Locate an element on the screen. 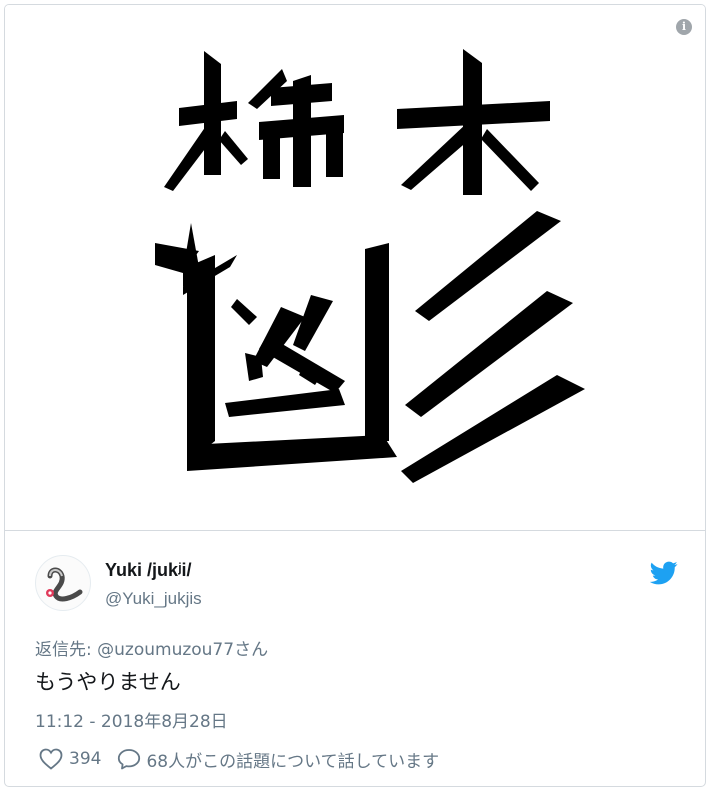 The image size is (711, 791). author-display-name: Yuki /jukʲi/ is located at coordinates (148, 570).